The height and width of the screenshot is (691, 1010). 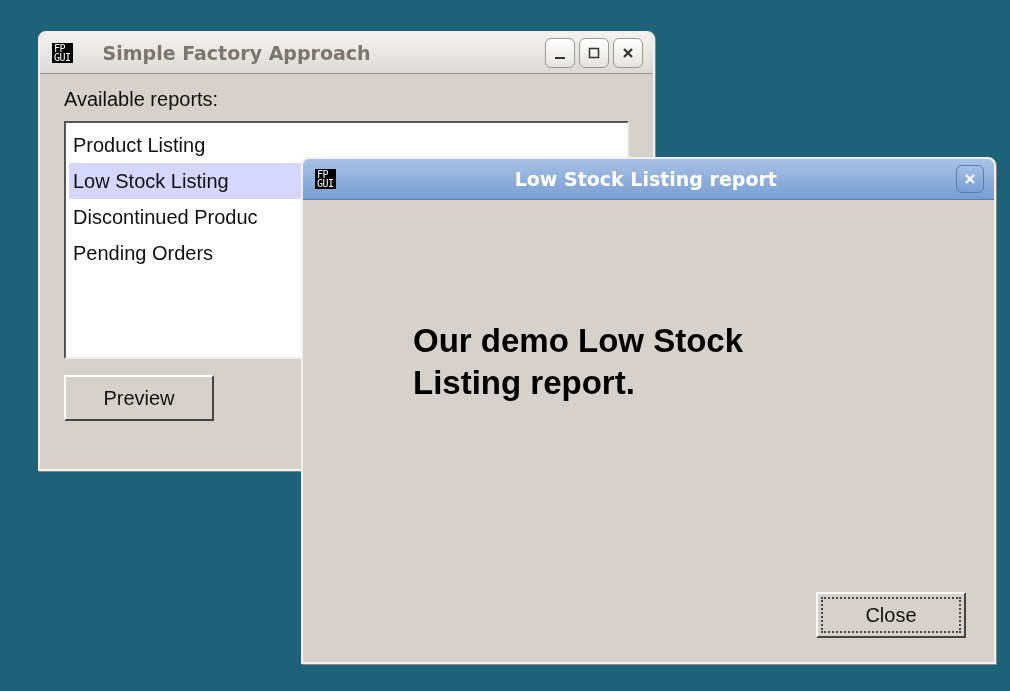 I want to click on close-button: Close, so click(x=891, y=615).